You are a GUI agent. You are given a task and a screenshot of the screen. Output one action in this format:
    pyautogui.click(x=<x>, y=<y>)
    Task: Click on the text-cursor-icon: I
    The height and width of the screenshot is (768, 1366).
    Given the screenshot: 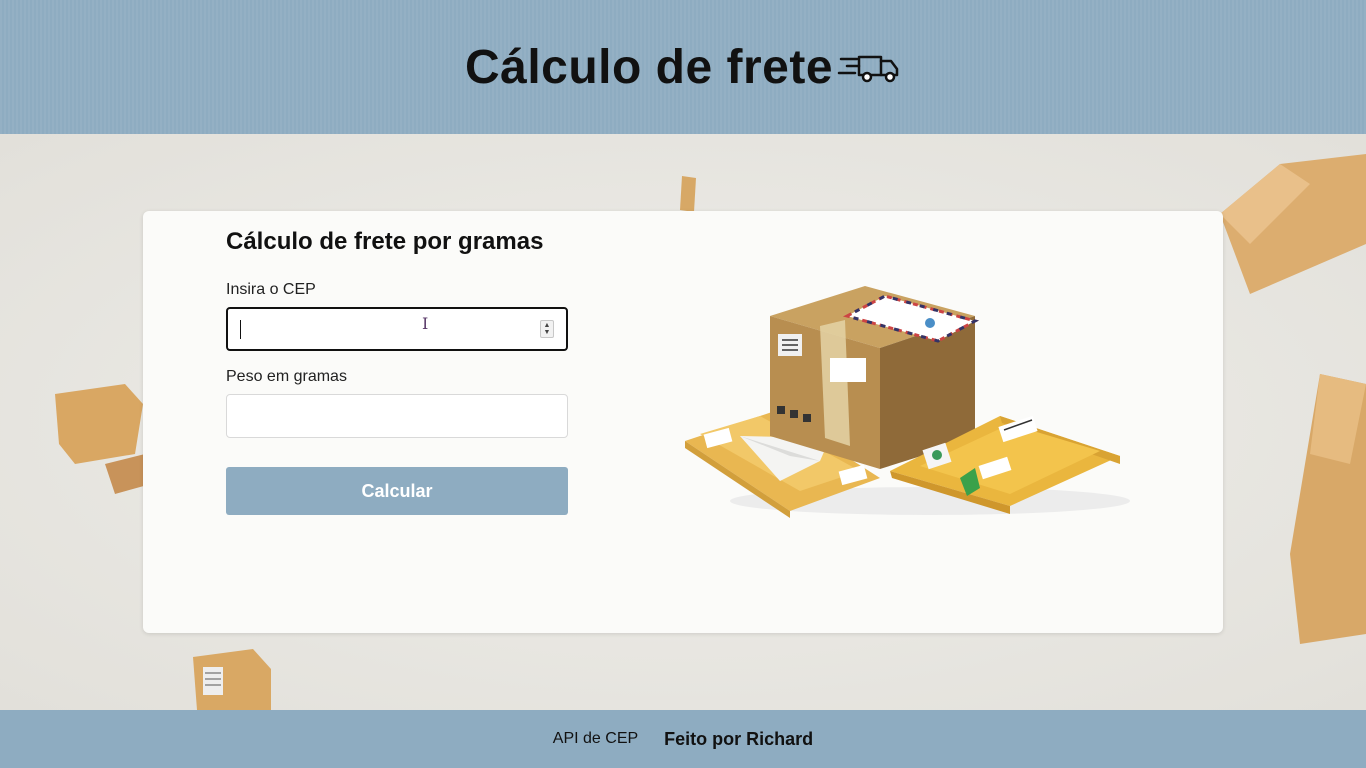 What is the action you would take?
    pyautogui.click(x=425, y=323)
    